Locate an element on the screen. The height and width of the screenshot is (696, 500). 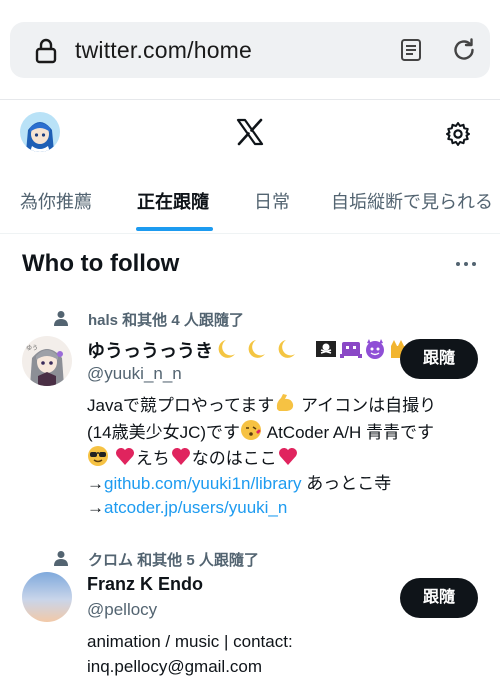
tab-following: 正在跟隨 is located at coordinates (173, 201).